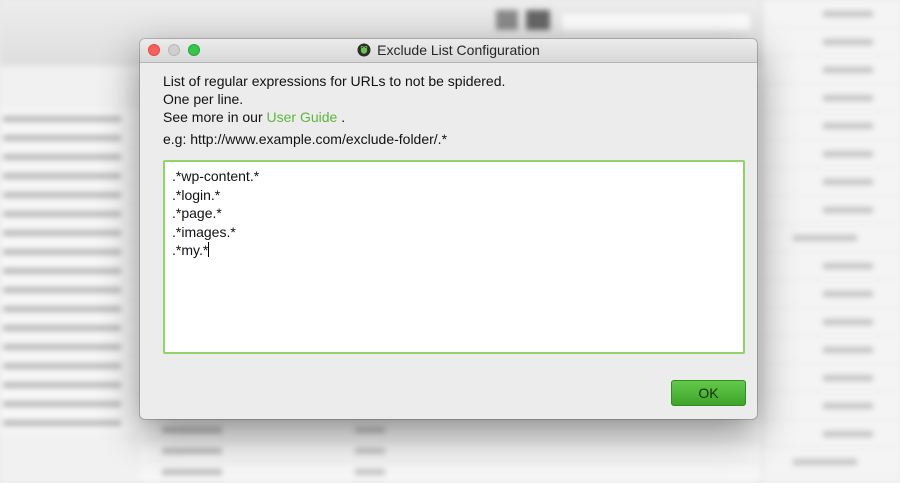  What do you see at coordinates (194, 50) in the screenshot?
I see `window-zoom-button` at bounding box center [194, 50].